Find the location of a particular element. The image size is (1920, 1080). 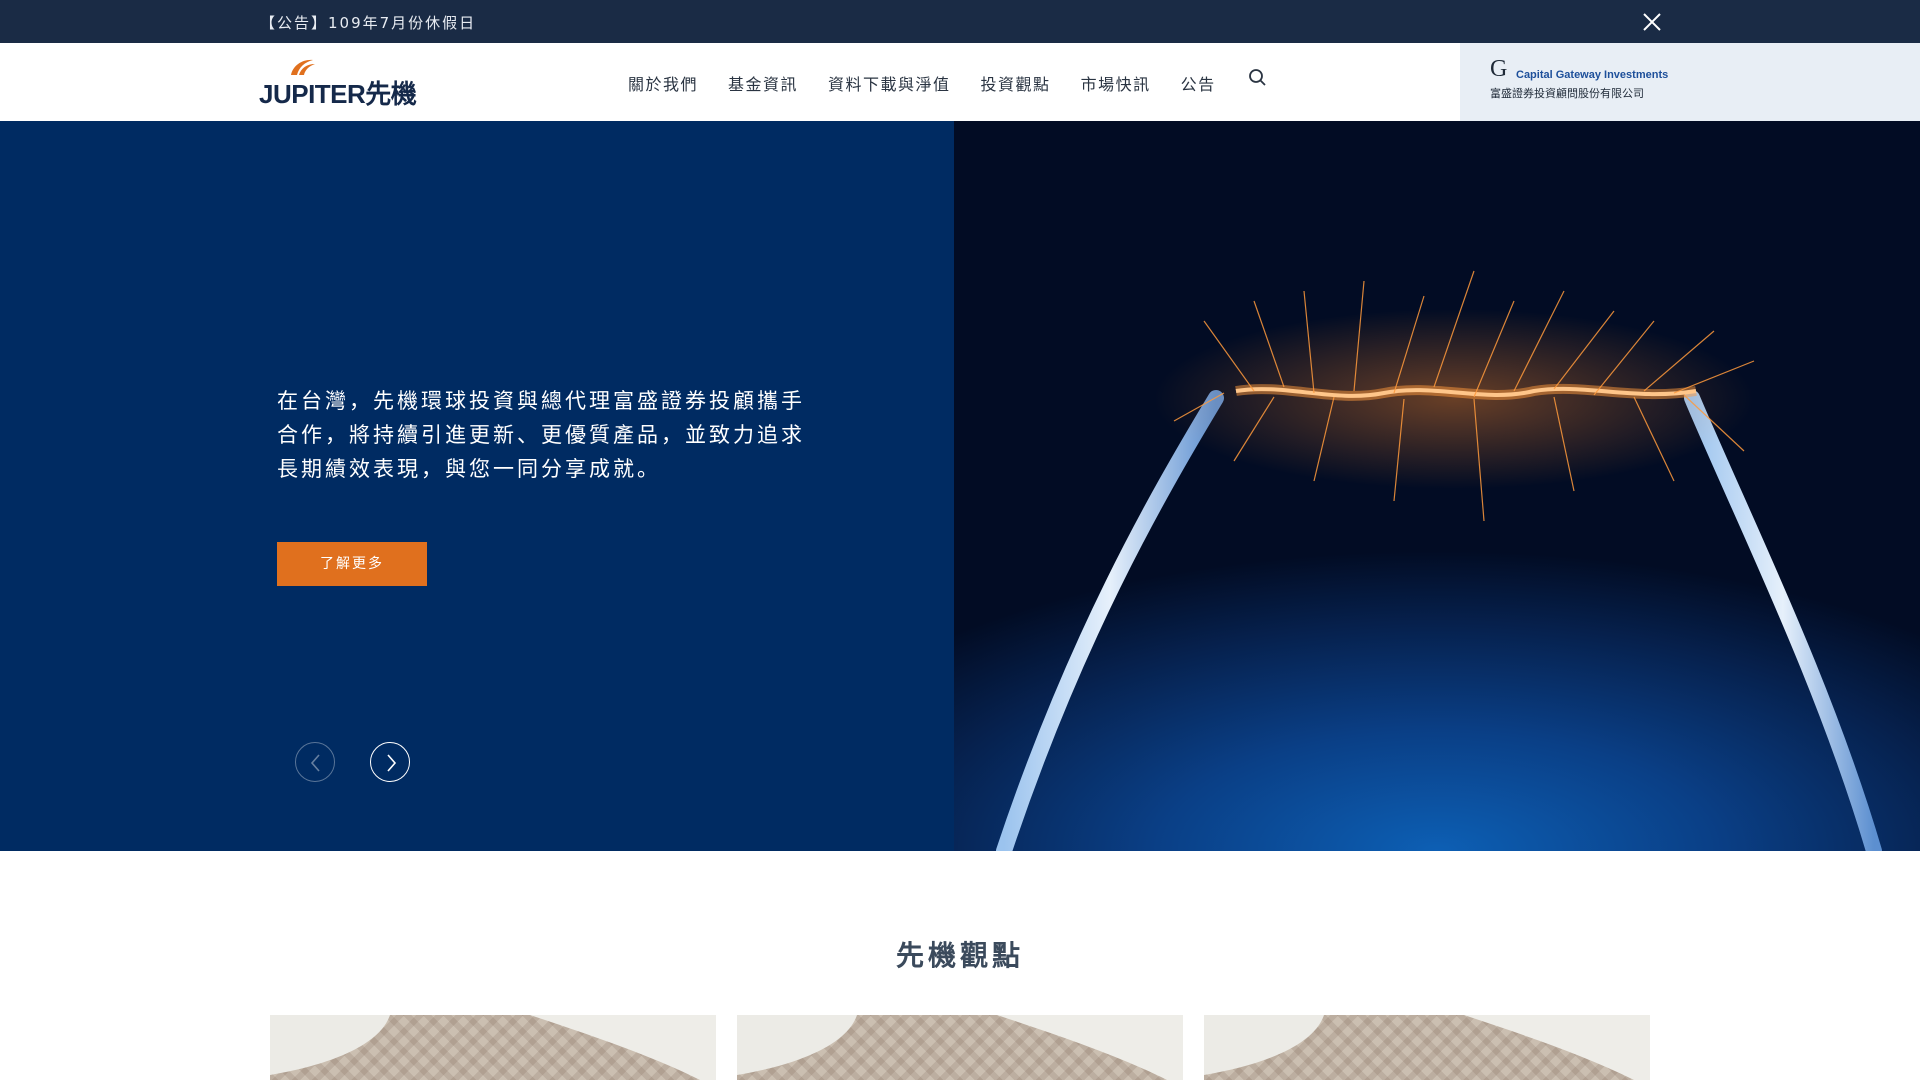

chevron-right-icon is located at coordinates (392, 763).